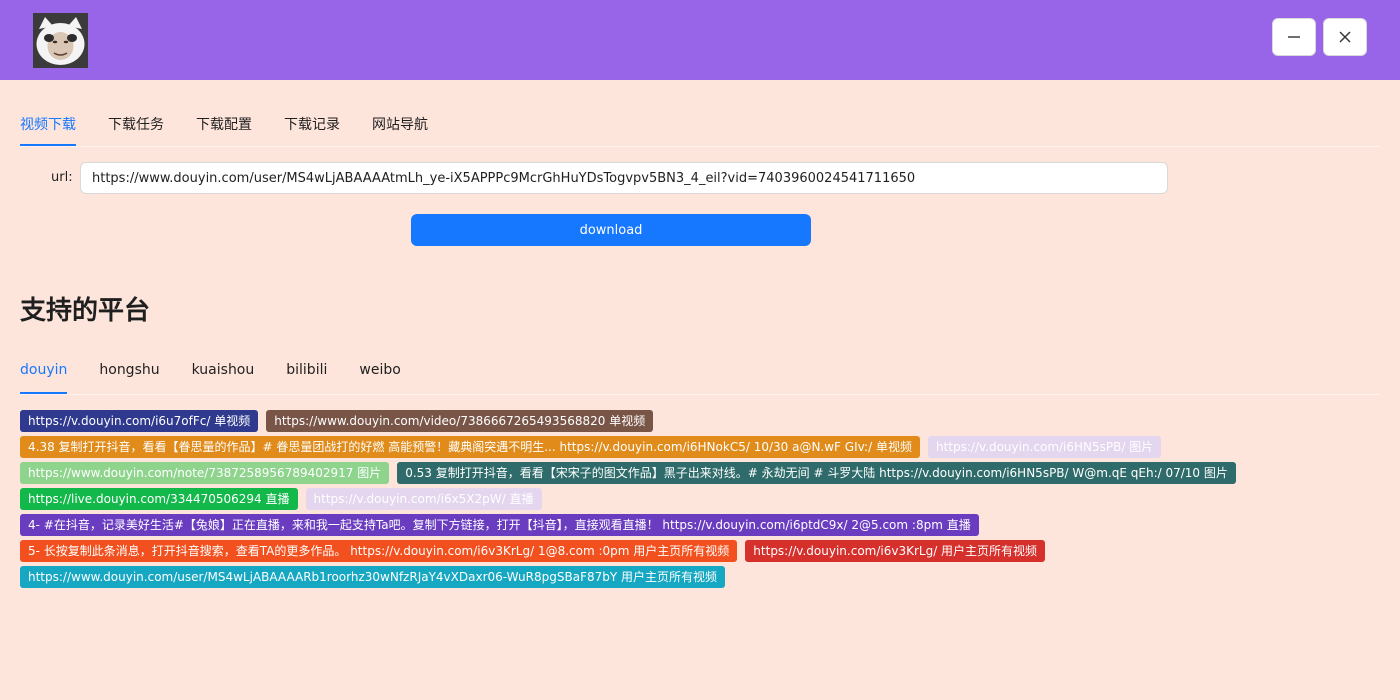 The image size is (1400, 700). What do you see at coordinates (1044, 447) in the screenshot?
I see `example-tag: https://v.douyin.com/i6HN5sPB/ 图片` at bounding box center [1044, 447].